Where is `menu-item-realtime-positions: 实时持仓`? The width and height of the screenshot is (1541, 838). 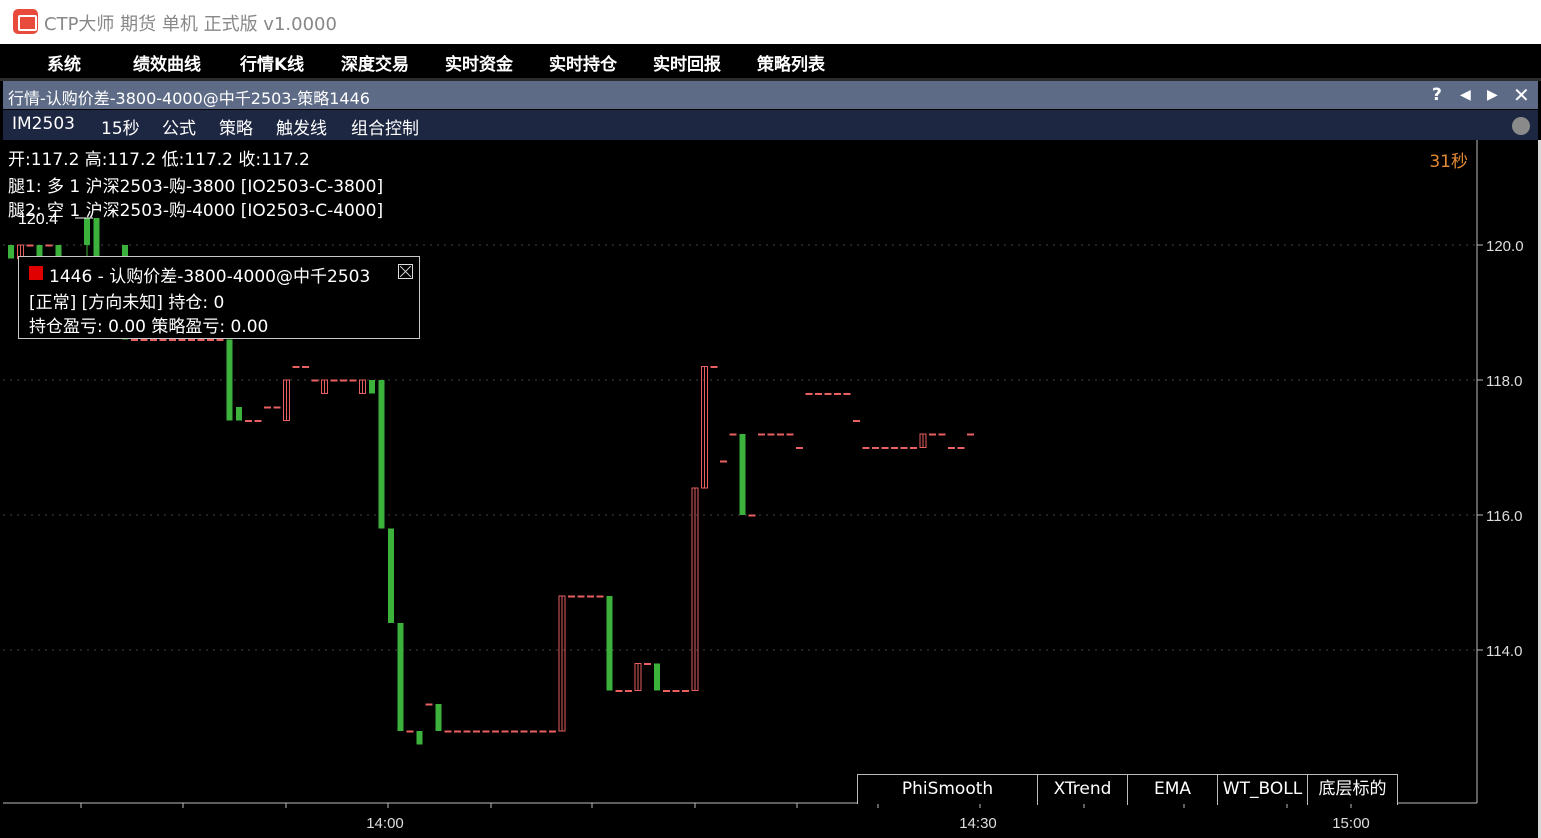
menu-item-realtime-positions: 实时持仓 is located at coordinates (583, 62).